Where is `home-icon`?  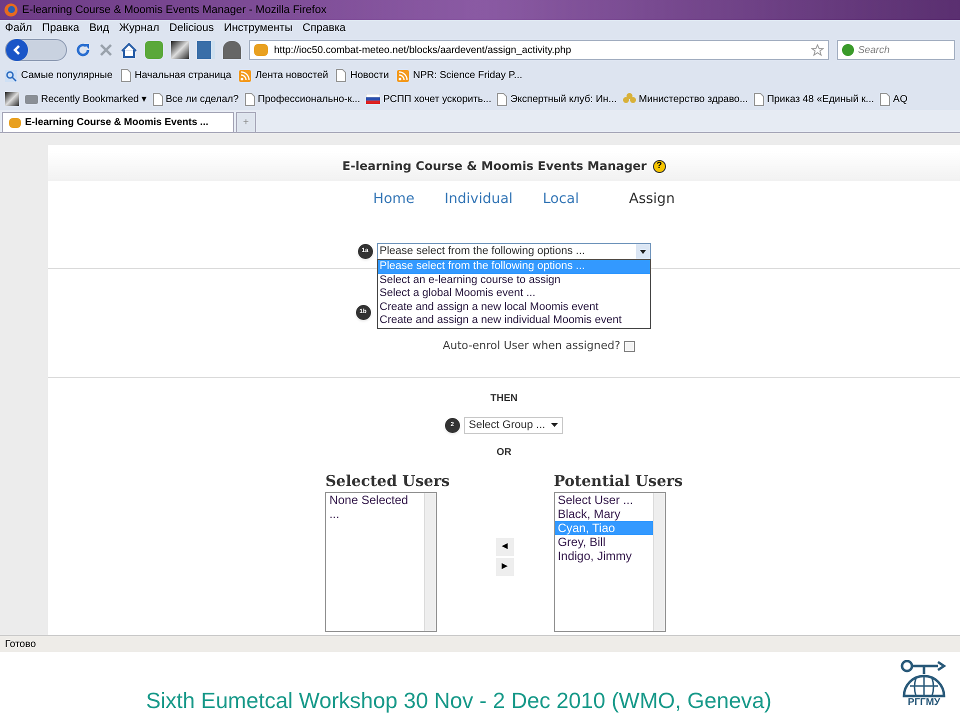
home-icon is located at coordinates (129, 50).